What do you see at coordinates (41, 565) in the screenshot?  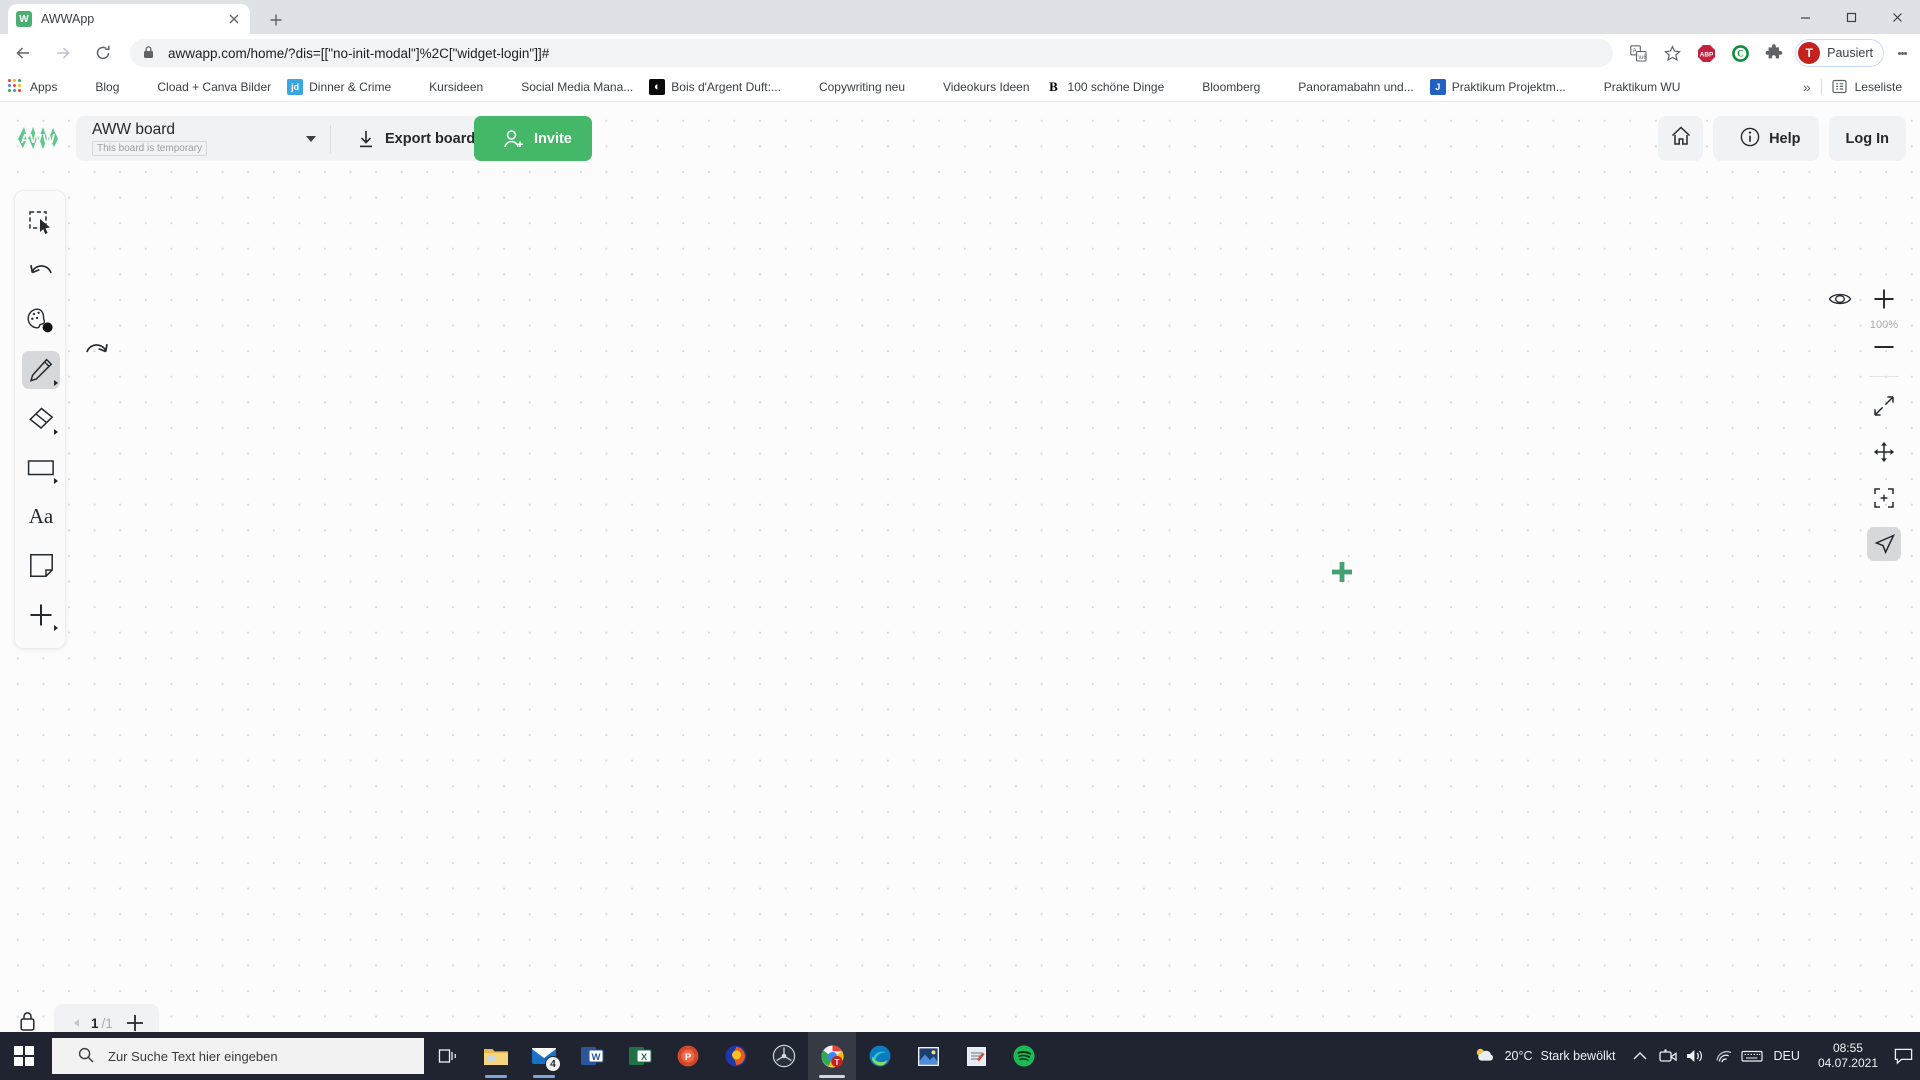 I see `sticky-note-tool` at bounding box center [41, 565].